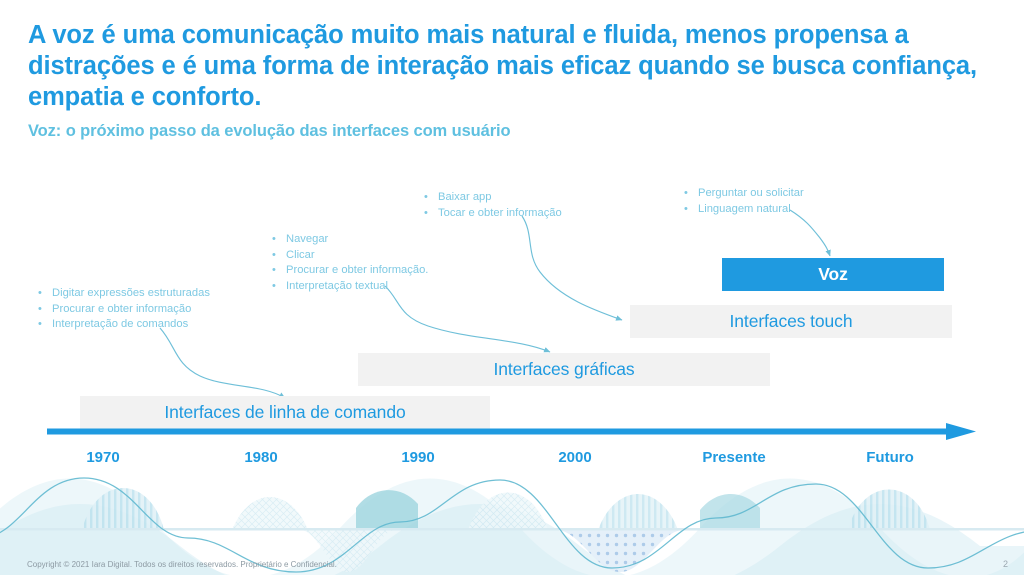  I want to click on bullet-label: Linguagem natural, so click(744, 208).